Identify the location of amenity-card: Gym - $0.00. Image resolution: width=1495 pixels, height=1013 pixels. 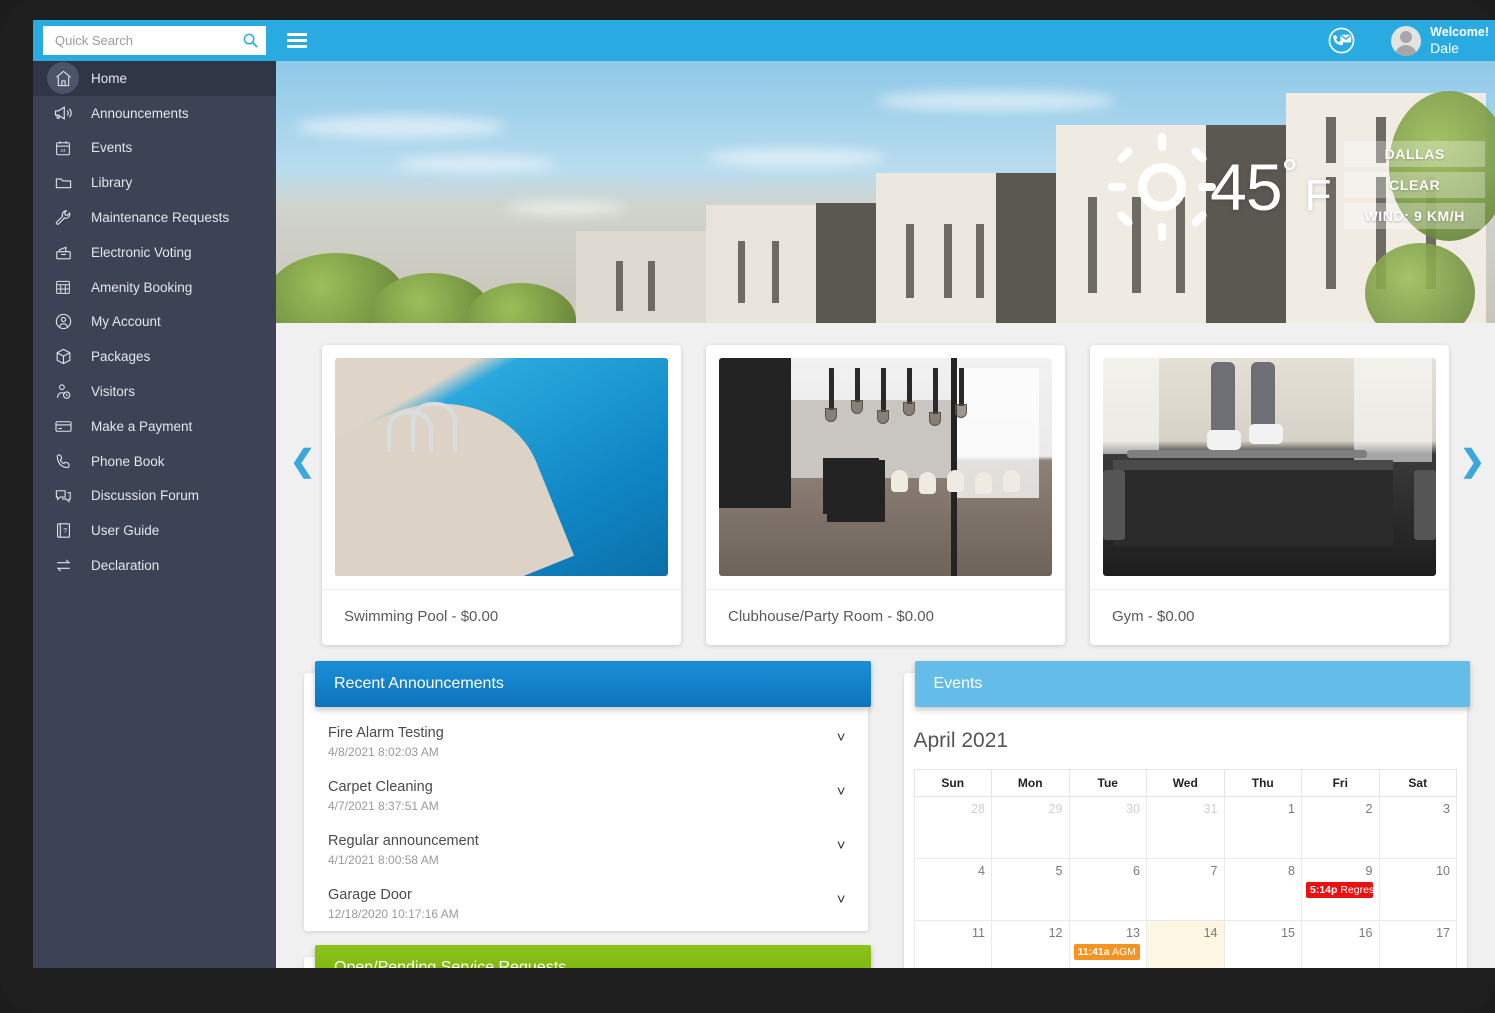
(1269, 495).